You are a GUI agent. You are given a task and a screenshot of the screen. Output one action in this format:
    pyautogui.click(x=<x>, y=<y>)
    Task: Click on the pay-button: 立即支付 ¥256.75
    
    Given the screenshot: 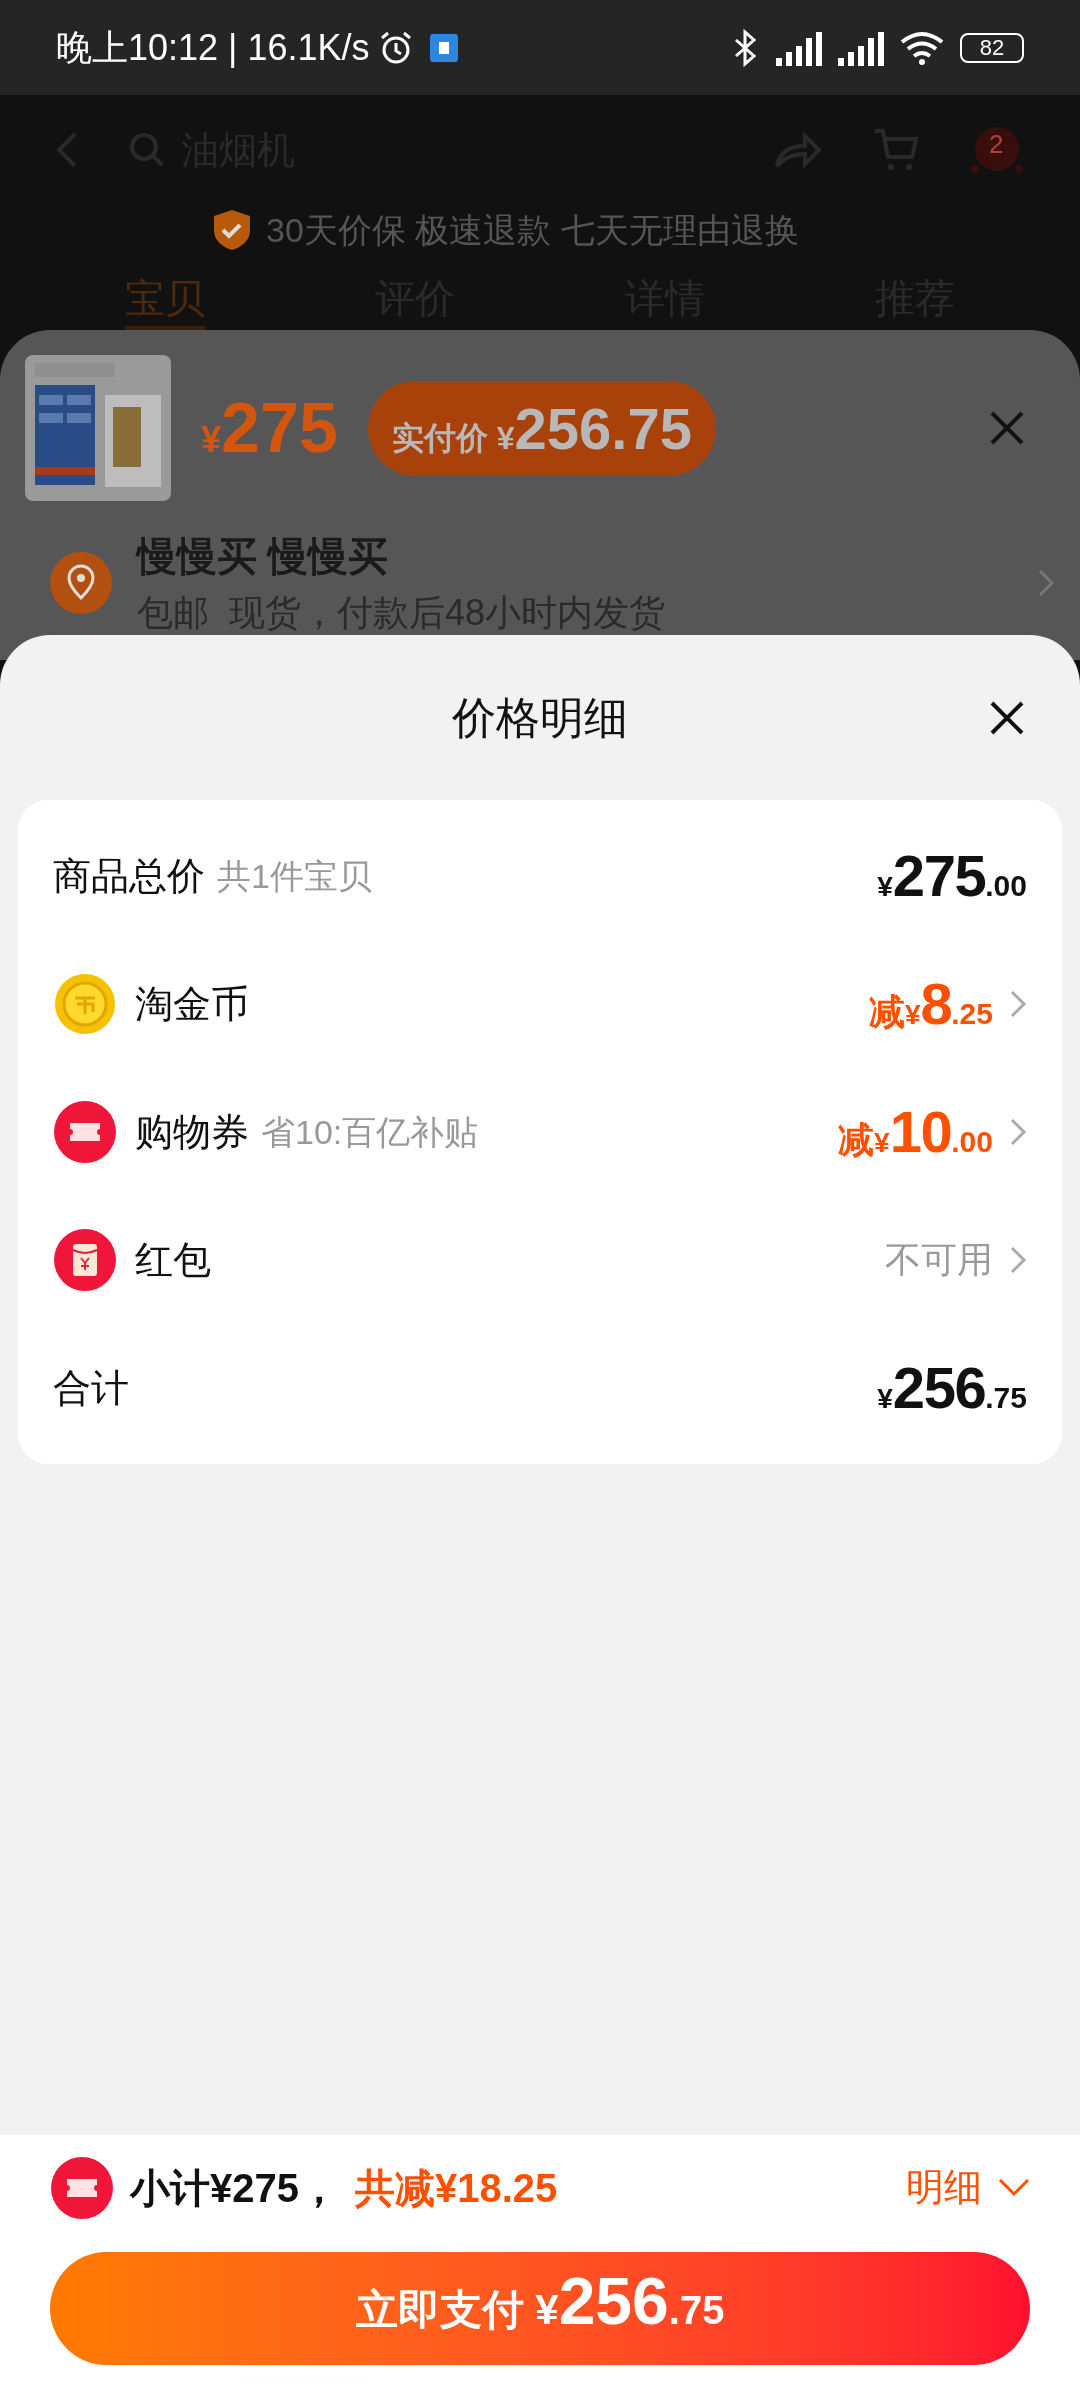 What is the action you would take?
    pyautogui.click(x=540, y=2308)
    